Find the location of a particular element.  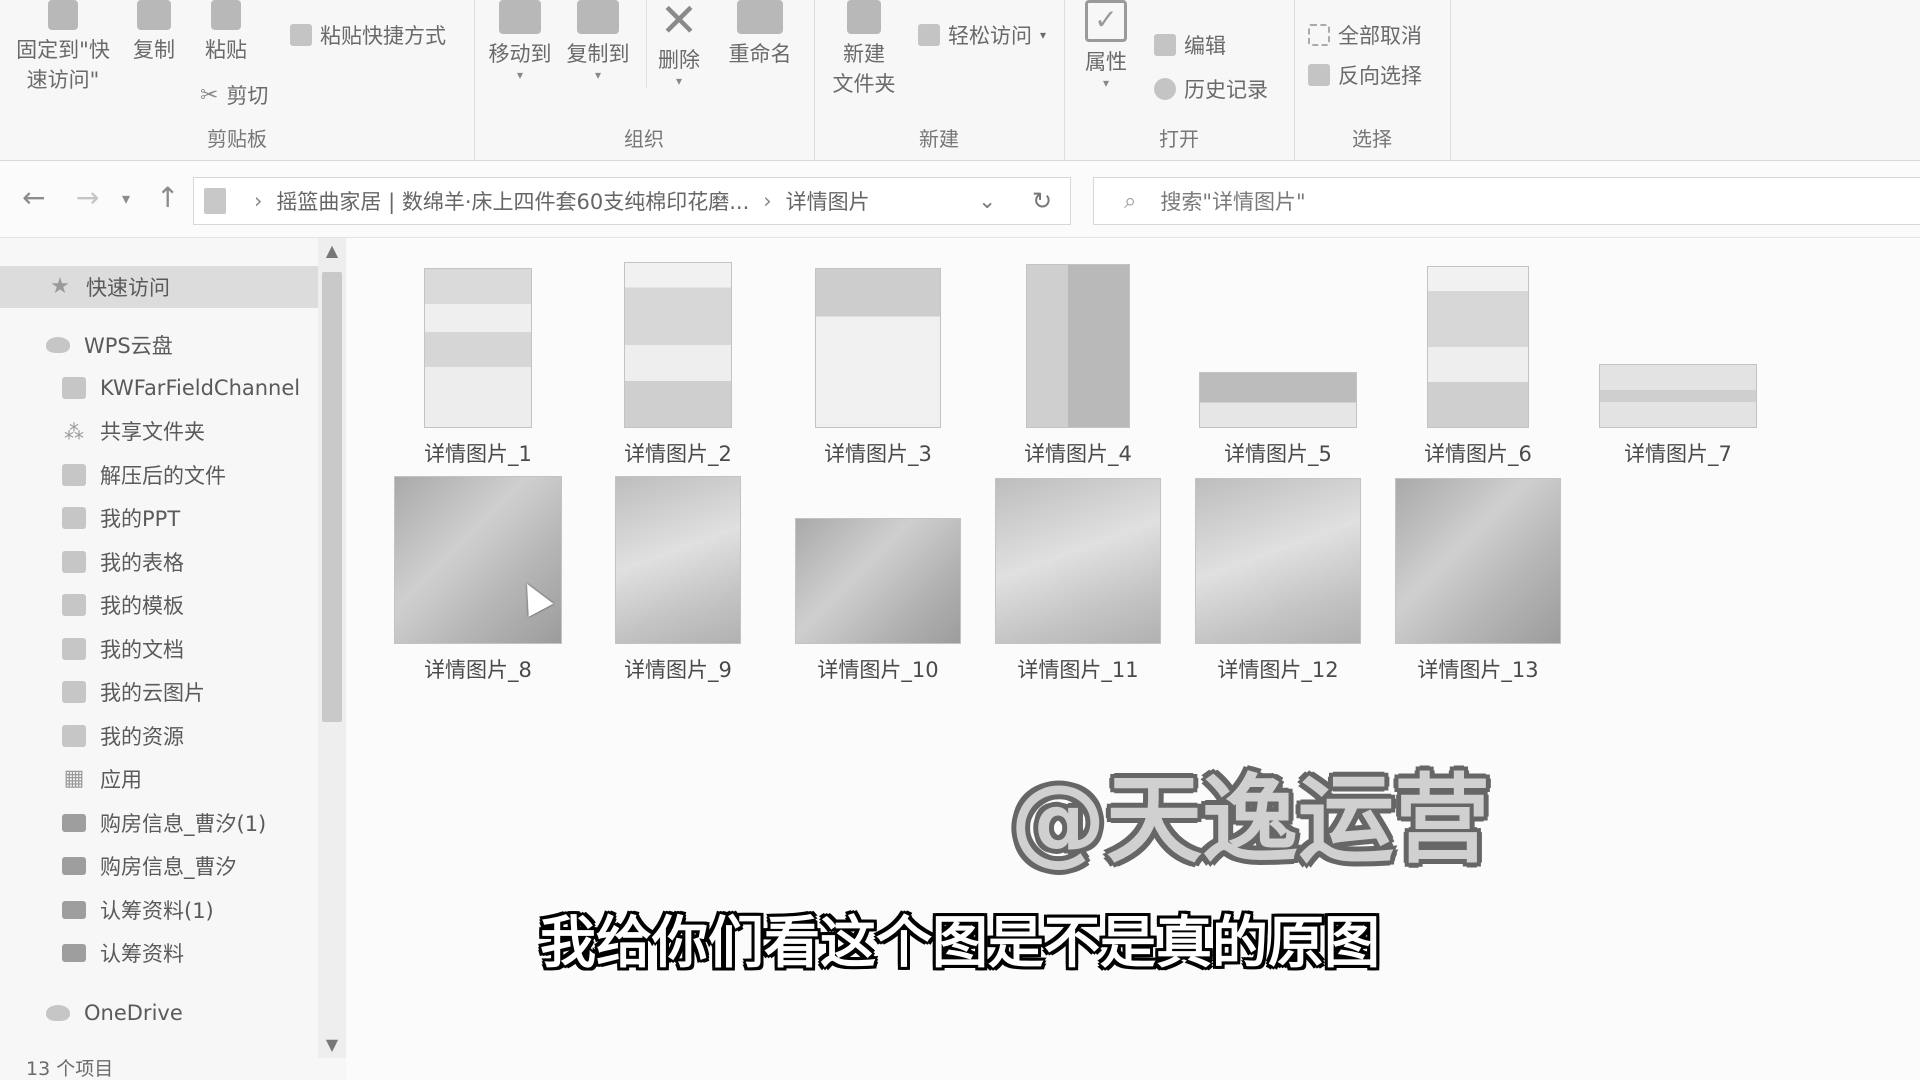

sidebar-item-shared-folder: ⁂ 共享文件夹 is located at coordinates (159, 431).